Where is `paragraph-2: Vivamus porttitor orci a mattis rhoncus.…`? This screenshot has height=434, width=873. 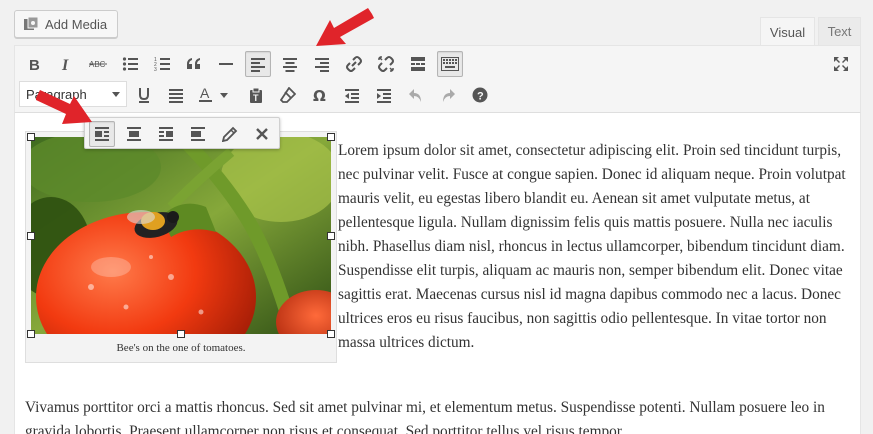
paragraph-2: Vivamus porttitor orci a mattis rhoncus.… is located at coordinates (440, 415).